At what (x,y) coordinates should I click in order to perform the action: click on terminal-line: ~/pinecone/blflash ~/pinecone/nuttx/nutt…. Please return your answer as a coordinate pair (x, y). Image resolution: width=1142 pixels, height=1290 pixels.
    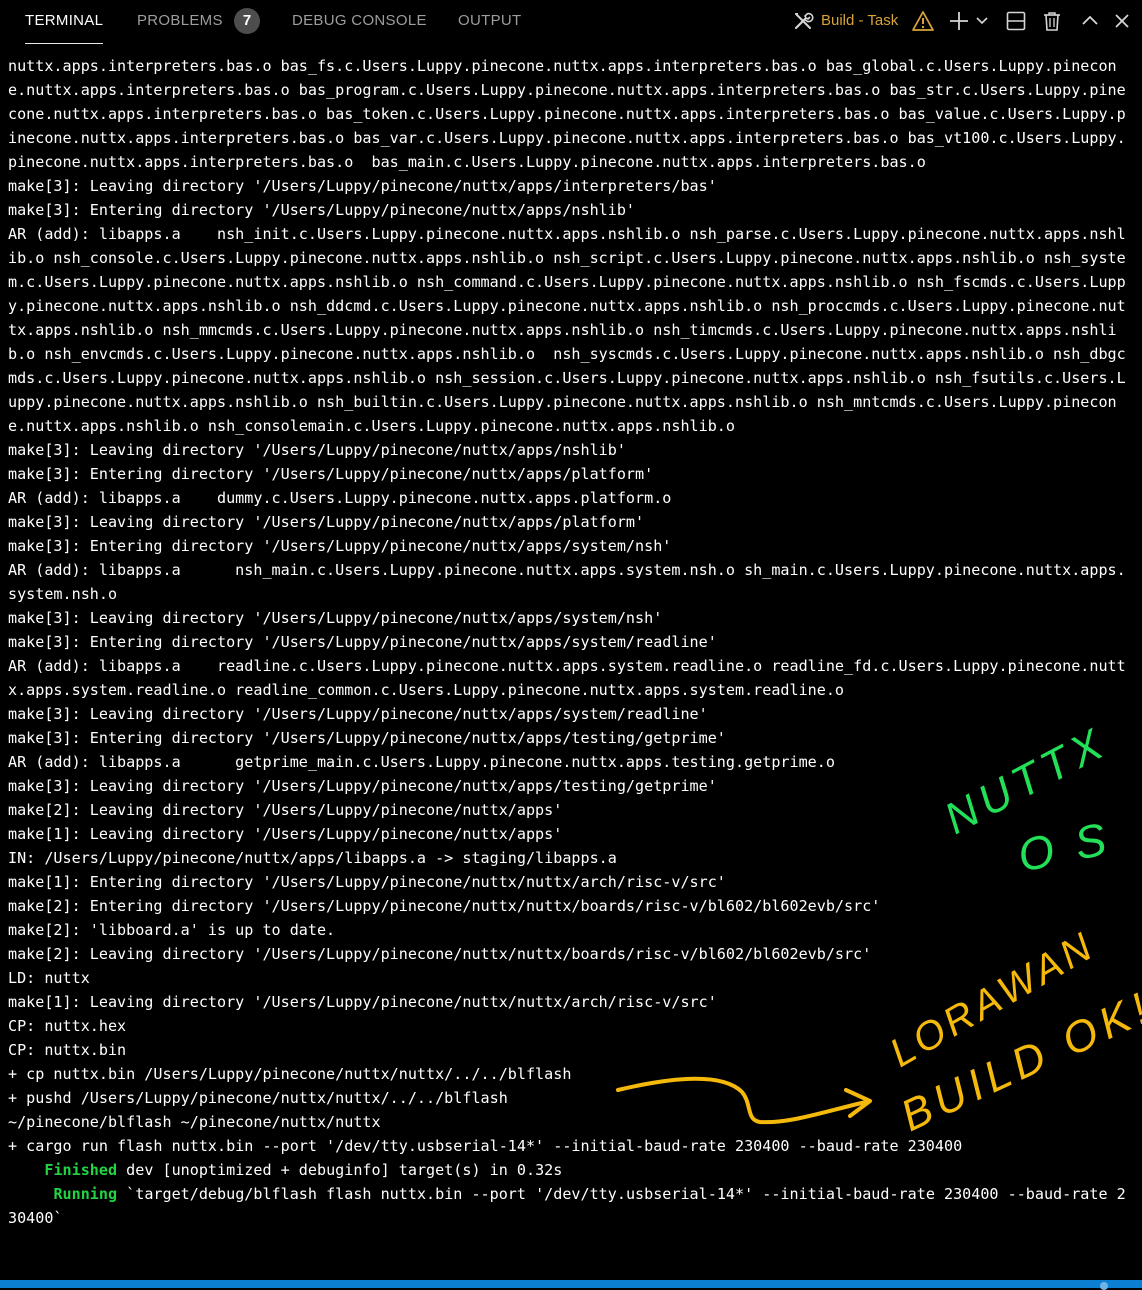
    Looking at the image, I should click on (194, 1122).